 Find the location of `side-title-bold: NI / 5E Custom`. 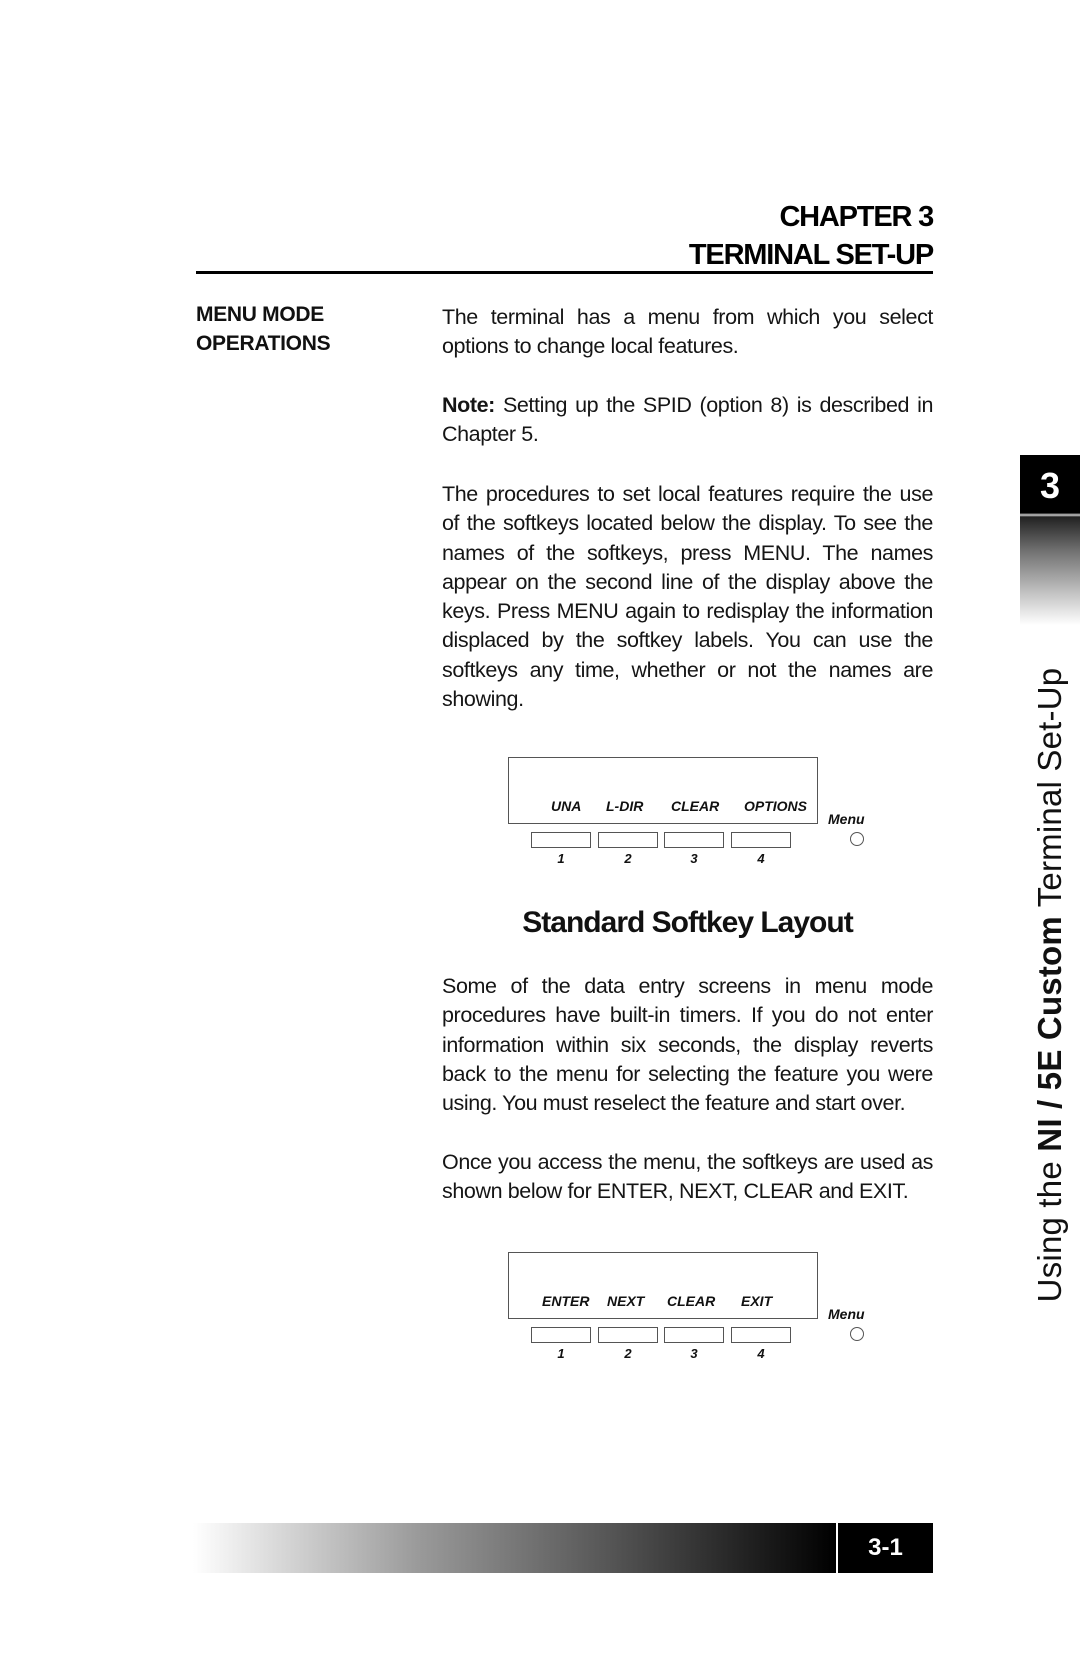

side-title-bold: NI / 5E Custom is located at coordinates (1049, 1034).